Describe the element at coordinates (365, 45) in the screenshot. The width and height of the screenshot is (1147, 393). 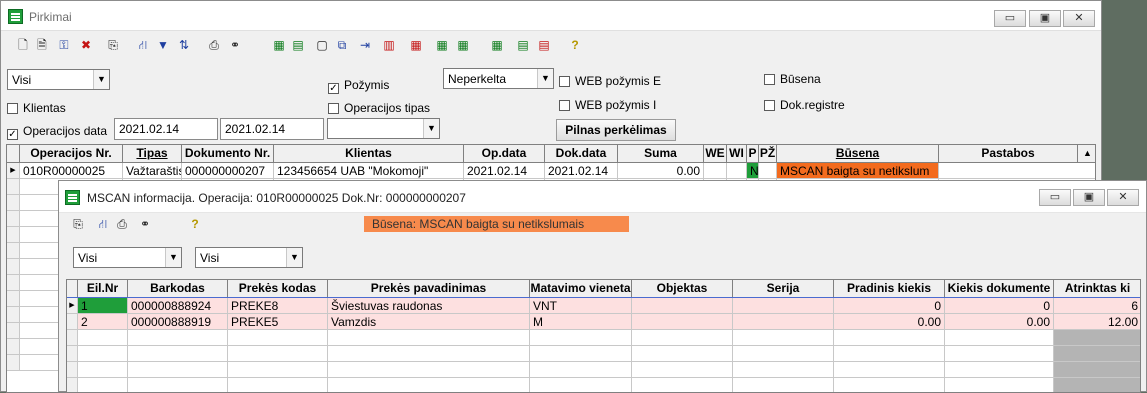
I see `insert-icon: ⇥` at that location.